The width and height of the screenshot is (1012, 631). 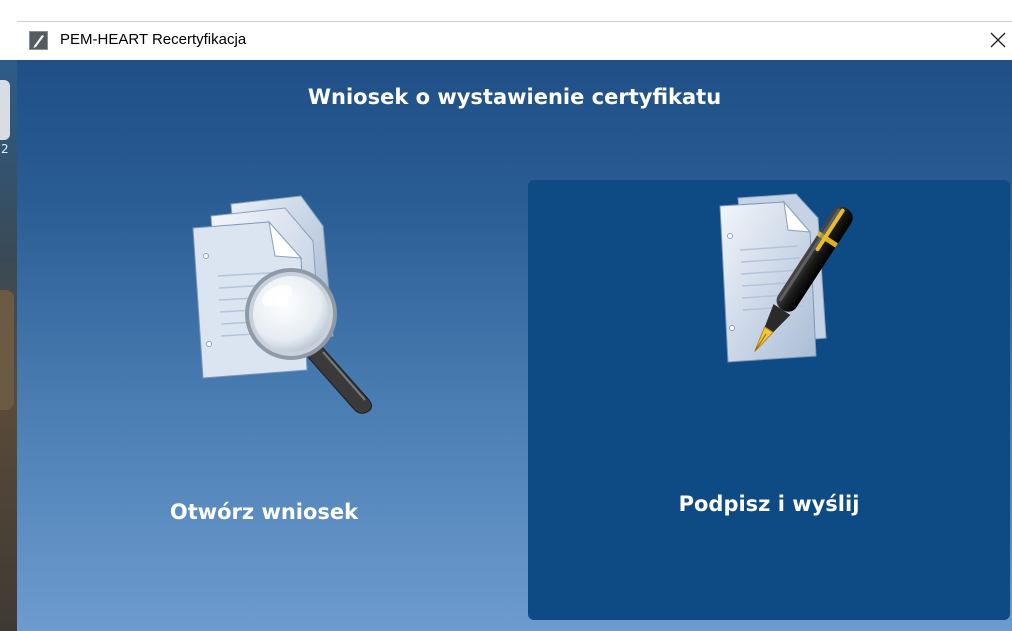 I want to click on desktop-background: 2, so click(x=9, y=345).